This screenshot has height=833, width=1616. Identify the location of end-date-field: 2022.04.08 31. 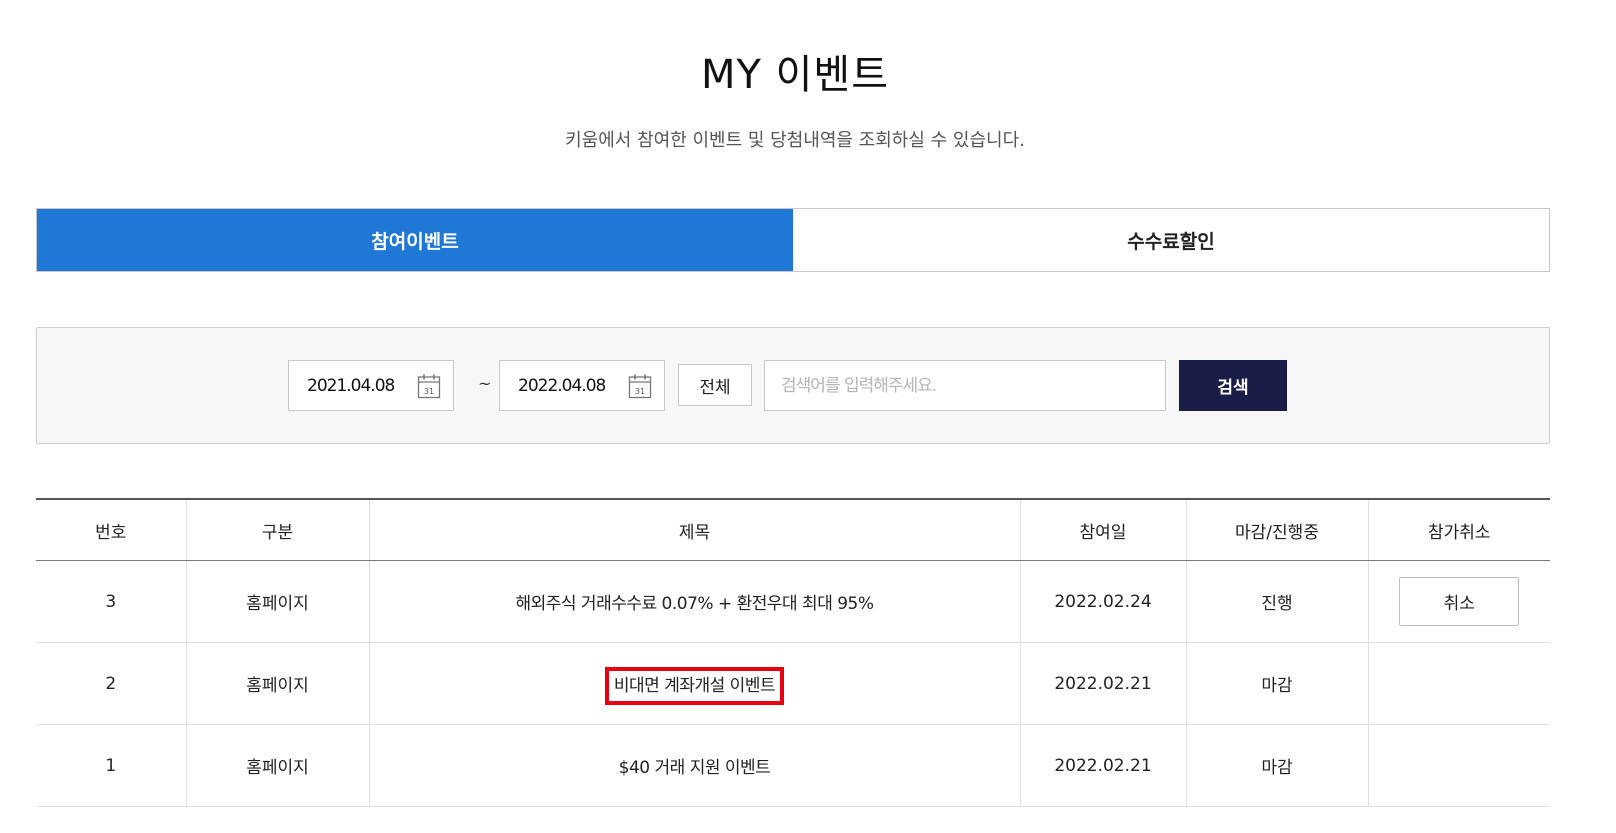
(582, 385).